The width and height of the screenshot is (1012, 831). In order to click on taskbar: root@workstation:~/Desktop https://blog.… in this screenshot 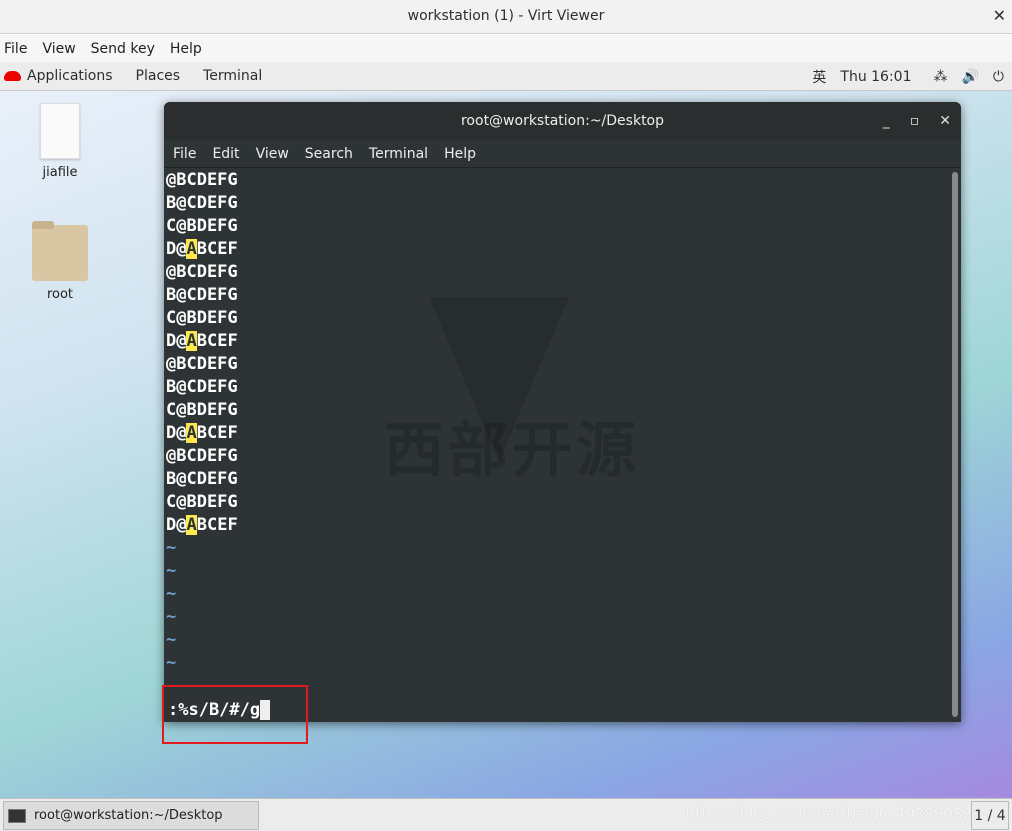, I will do `click(506, 814)`.